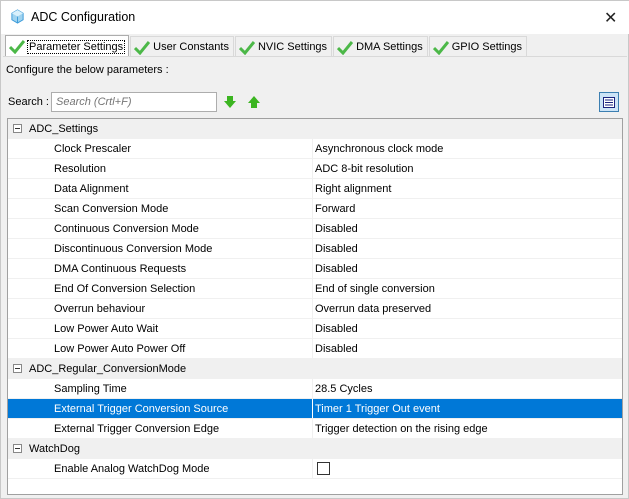 This screenshot has width=629, height=499. I want to click on param-name: Clock Prescaler, so click(160, 148).